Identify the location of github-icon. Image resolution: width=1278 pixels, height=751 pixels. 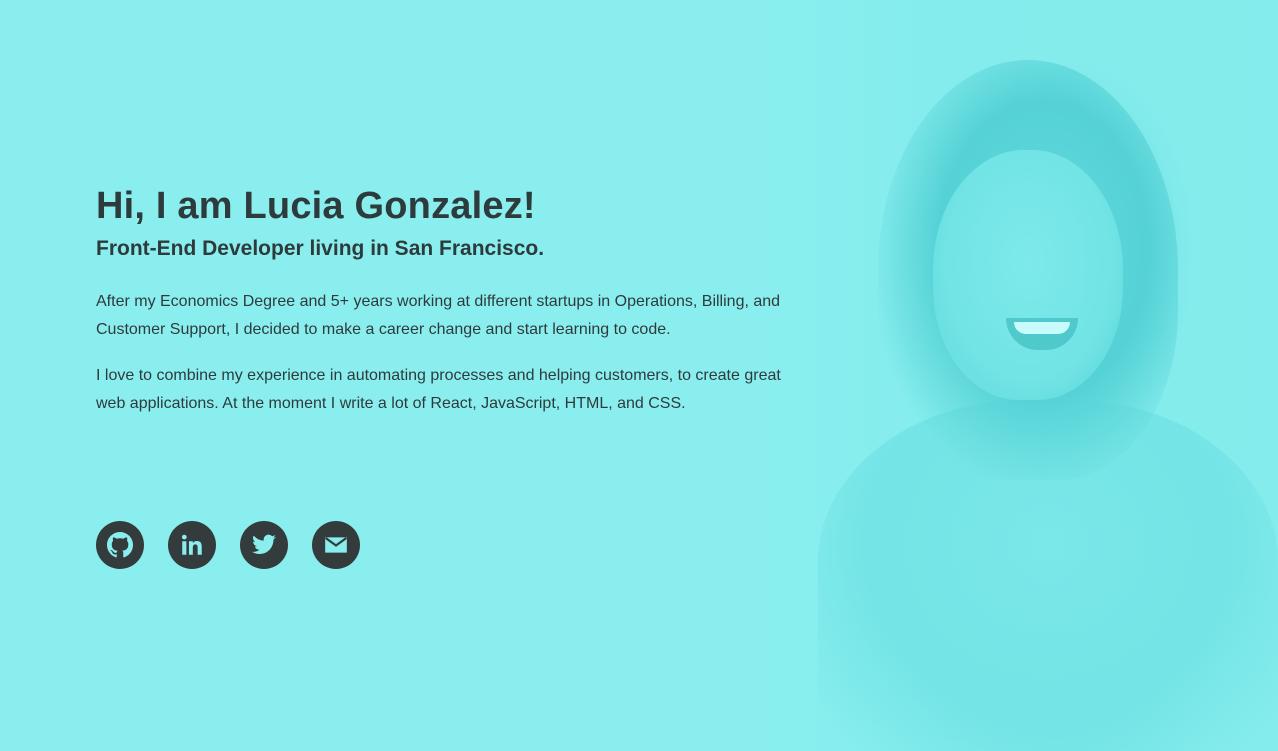
(120, 545).